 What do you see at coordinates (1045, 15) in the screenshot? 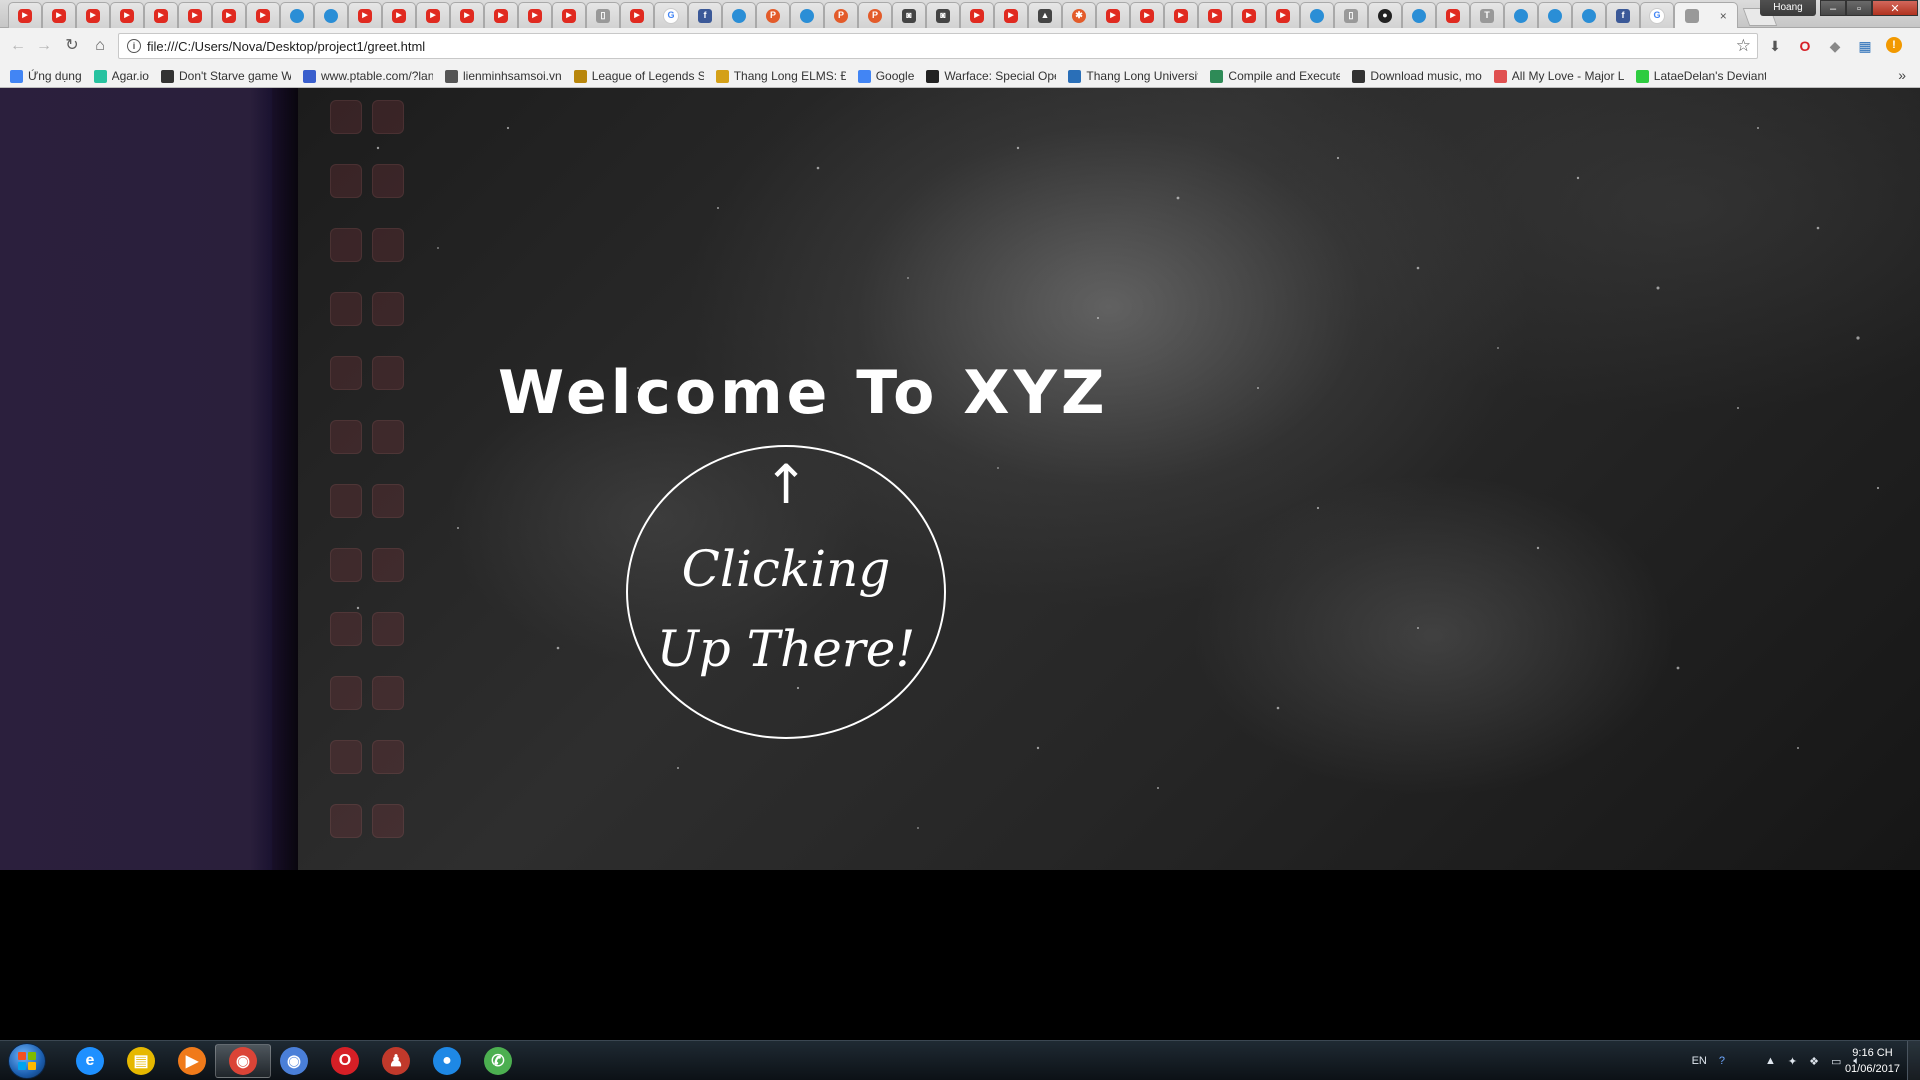
I see `browser-tab: ▲` at bounding box center [1045, 15].